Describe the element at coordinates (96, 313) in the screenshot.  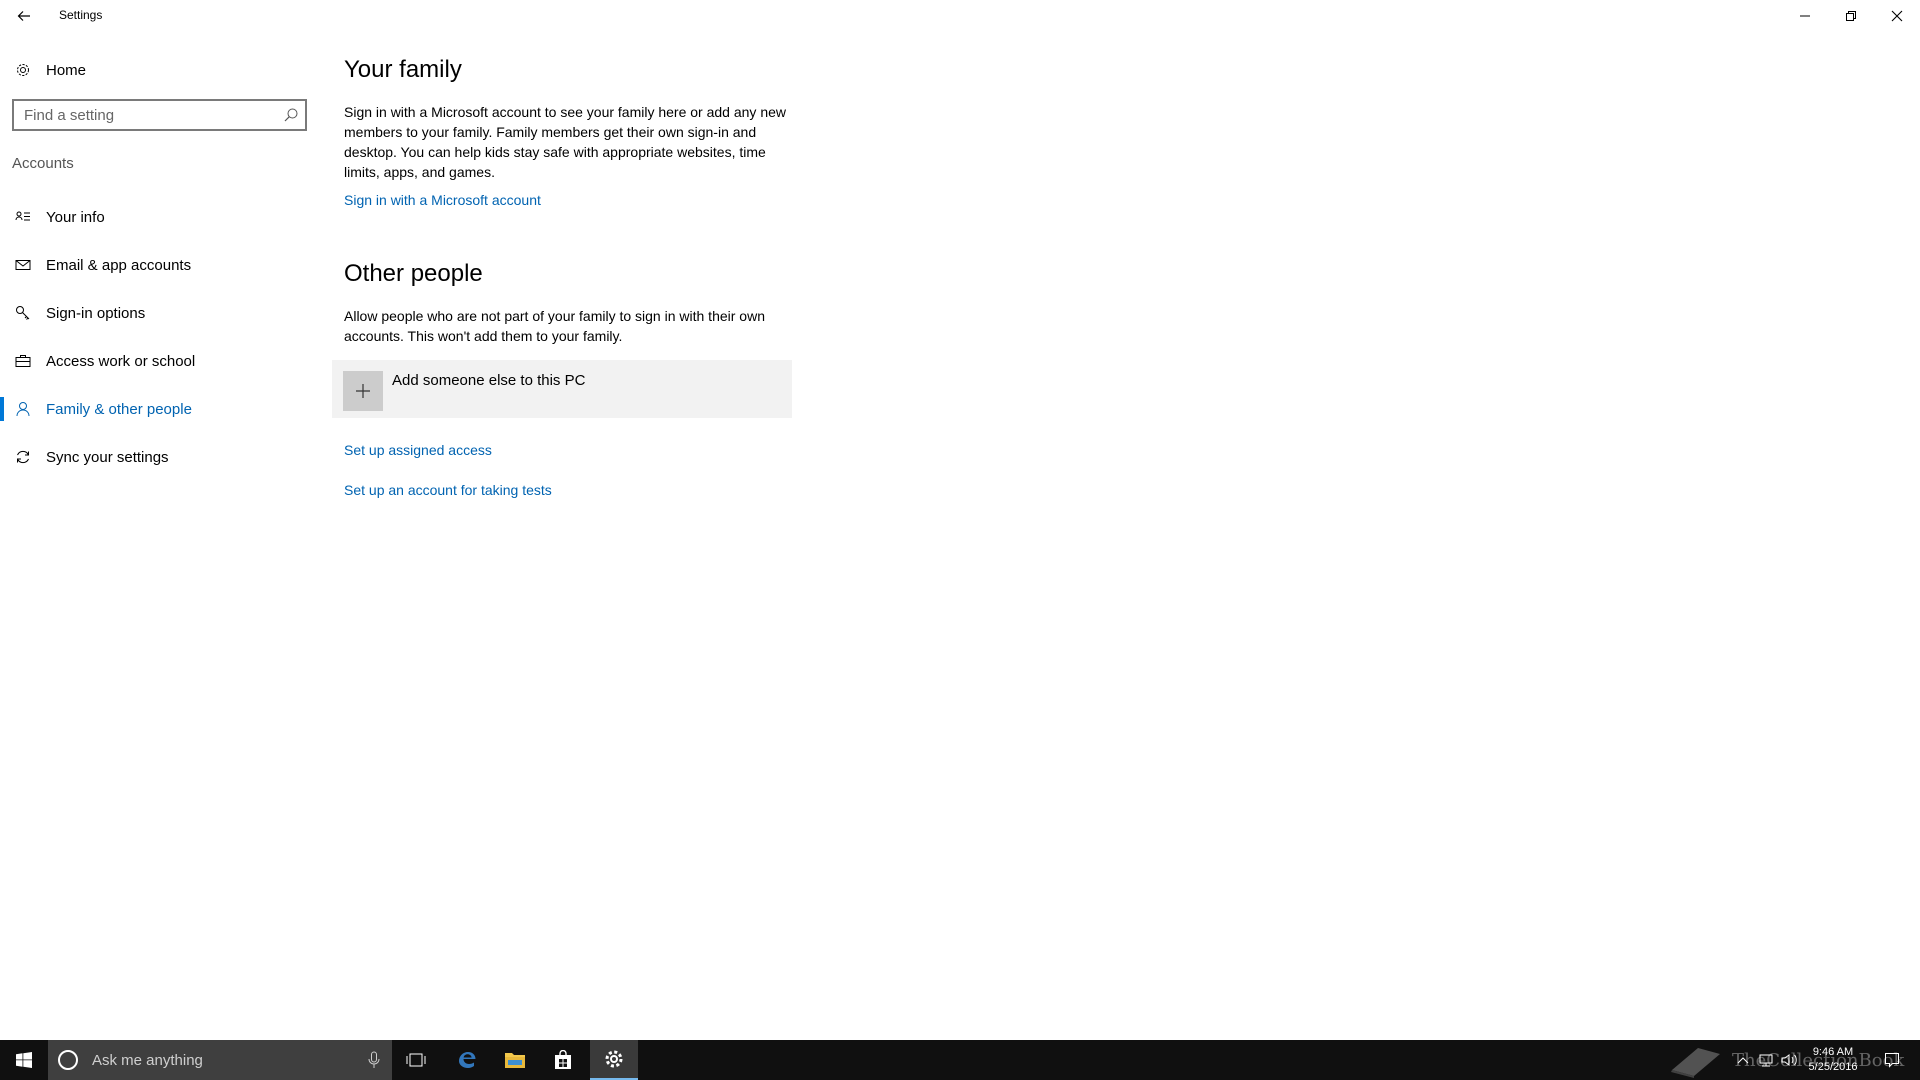
I see `sidebar-item-label: Sign-in options` at that location.